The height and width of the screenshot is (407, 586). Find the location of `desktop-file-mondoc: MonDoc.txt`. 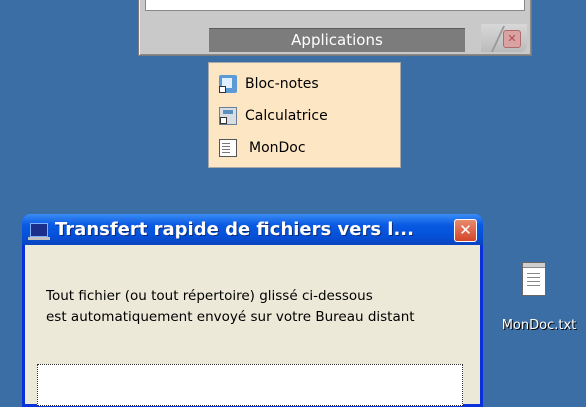

desktop-file-mondoc: MonDoc.txt is located at coordinates (539, 298).